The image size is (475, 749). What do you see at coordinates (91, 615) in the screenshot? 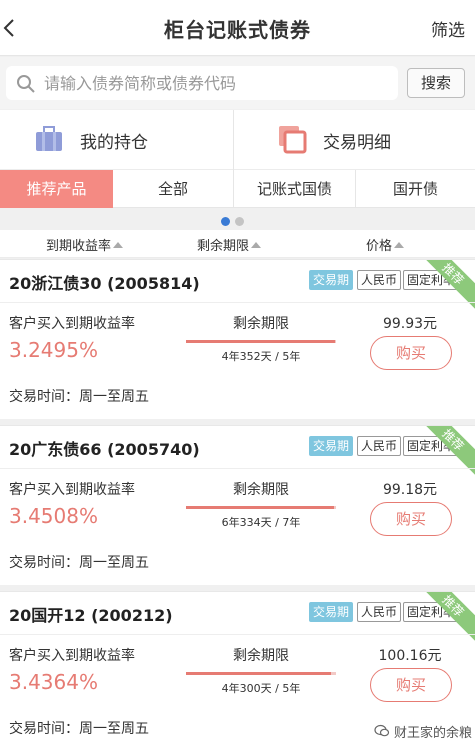
I see `bond-name: 20国开12 (200212)` at bounding box center [91, 615].